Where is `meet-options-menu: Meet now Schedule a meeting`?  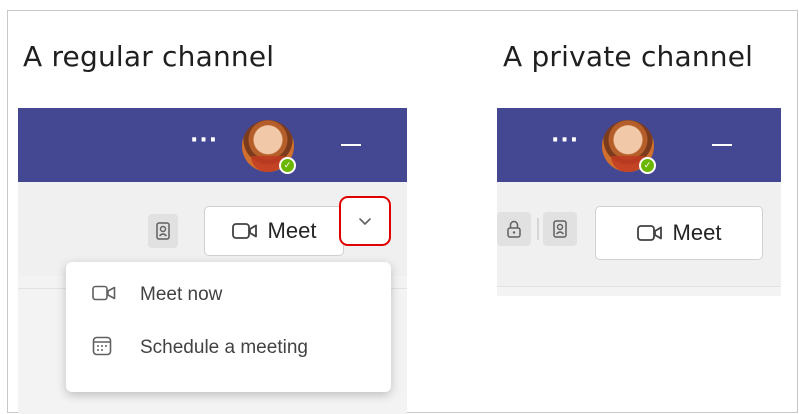
meet-options-menu: Meet now Schedule a meeting is located at coordinates (228, 327).